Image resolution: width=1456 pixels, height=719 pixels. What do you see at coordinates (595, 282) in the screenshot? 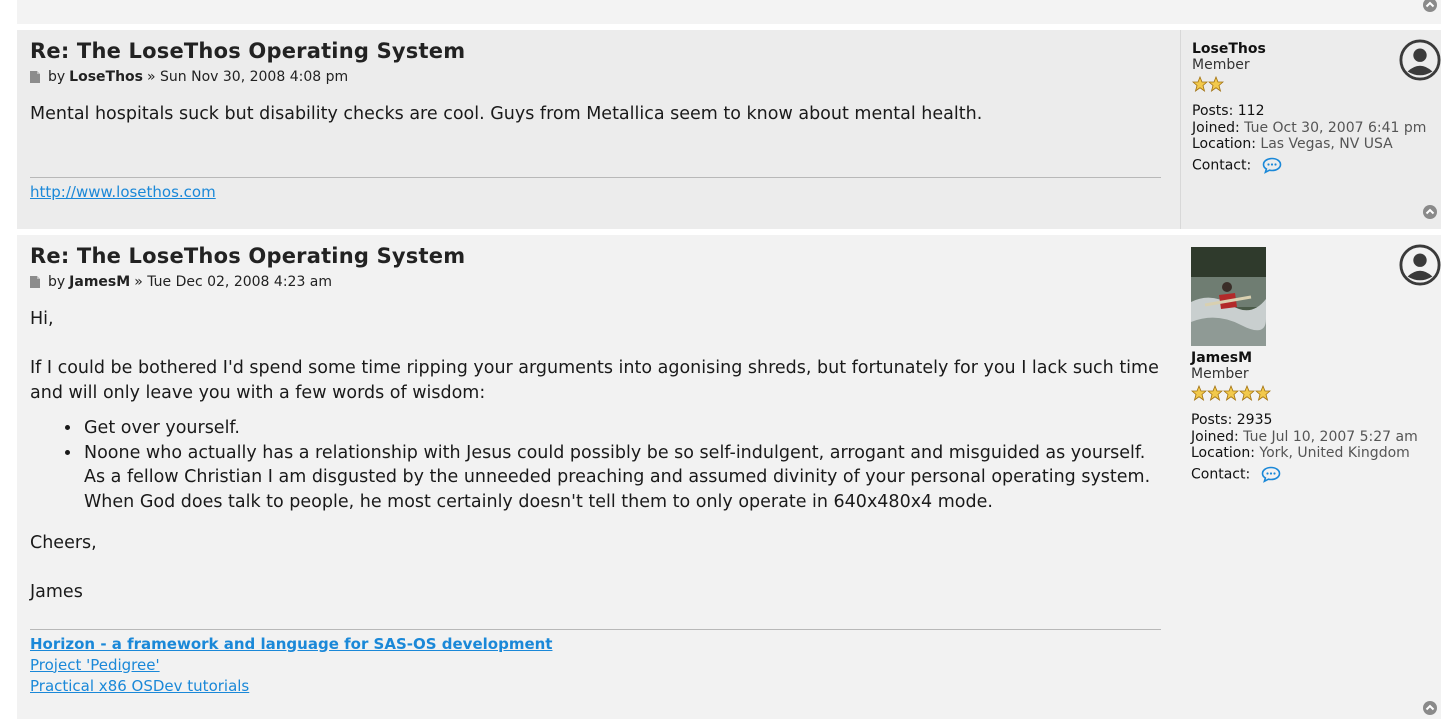
I see `post-author-line: by JamesM » Tue Dec 02, 2008 4:23 am` at bounding box center [595, 282].